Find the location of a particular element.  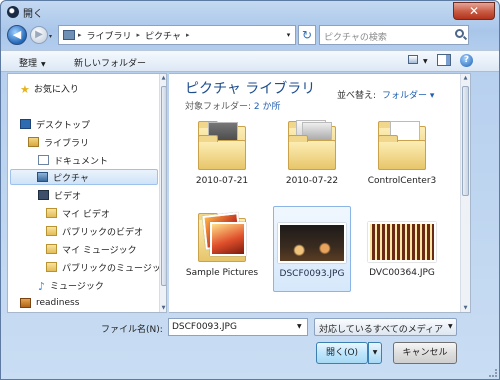

arrange-dropdown: フォルダー ▾ is located at coordinates (408, 96).